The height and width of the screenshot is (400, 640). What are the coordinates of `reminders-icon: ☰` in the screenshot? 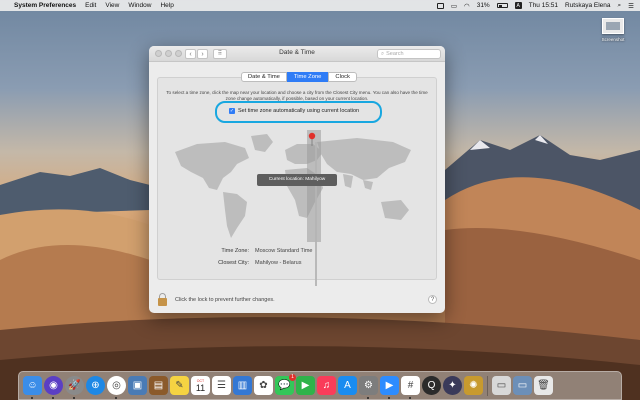 It's located at (221, 385).